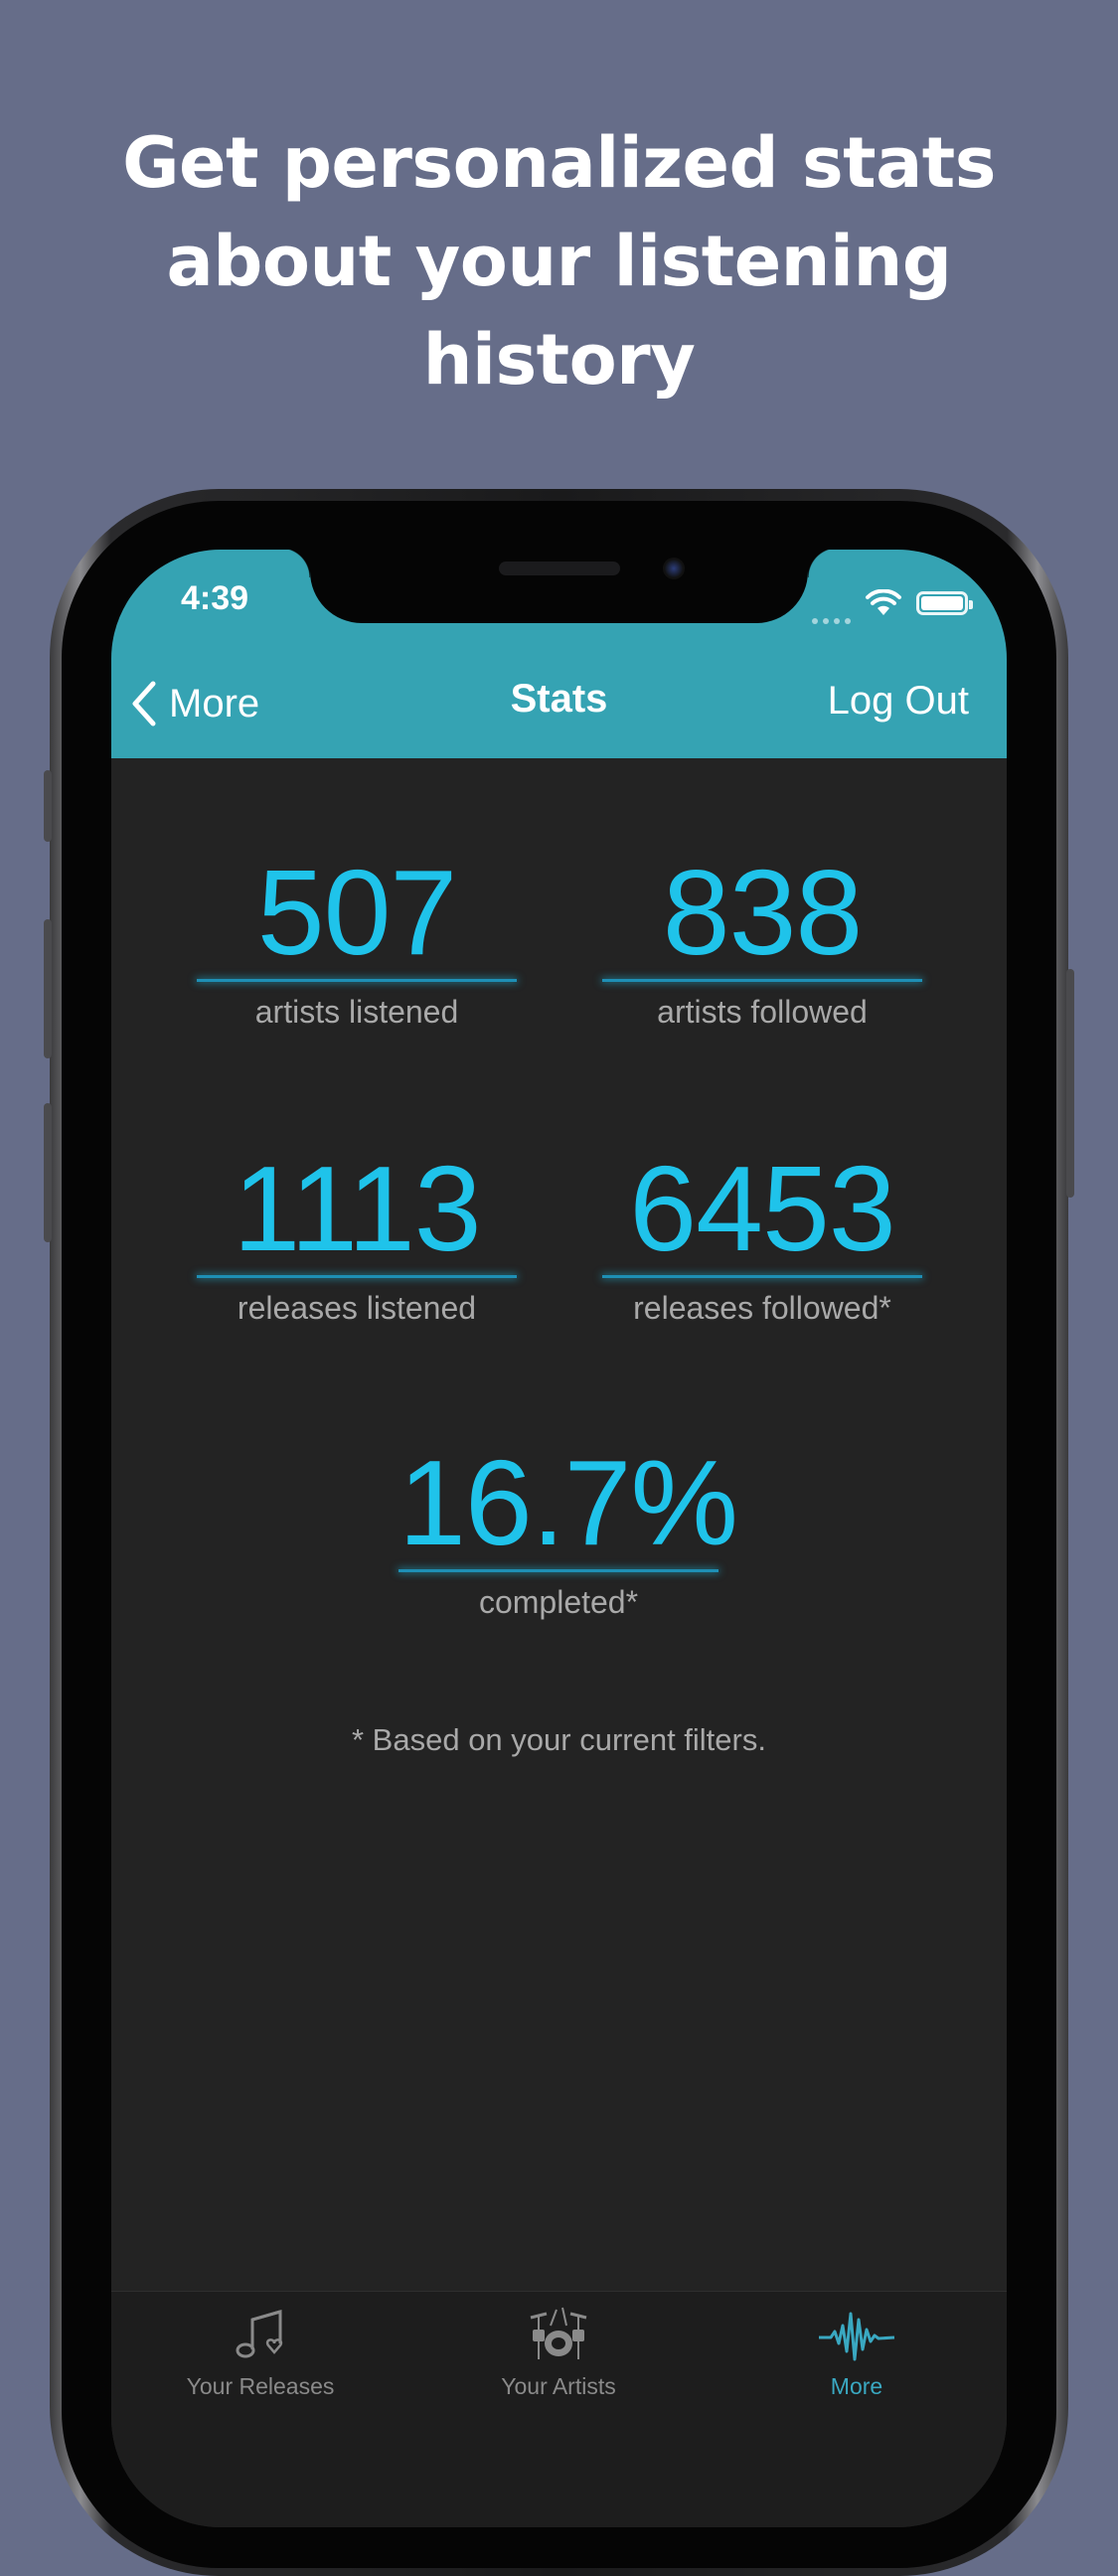  Describe the element at coordinates (357, 1208) in the screenshot. I see `stat-value: 1113` at that location.